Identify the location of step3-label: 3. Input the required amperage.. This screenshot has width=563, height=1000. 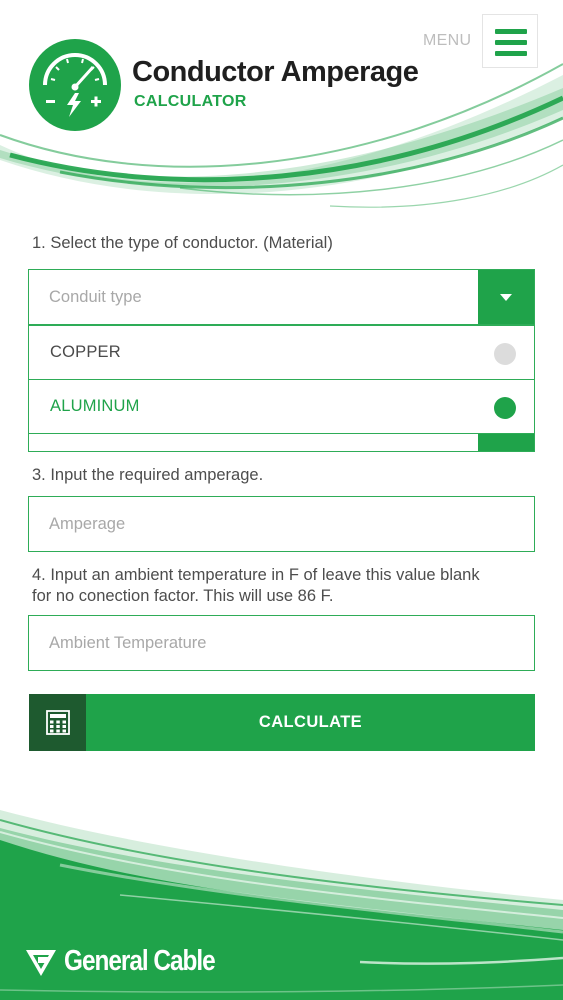
(148, 475).